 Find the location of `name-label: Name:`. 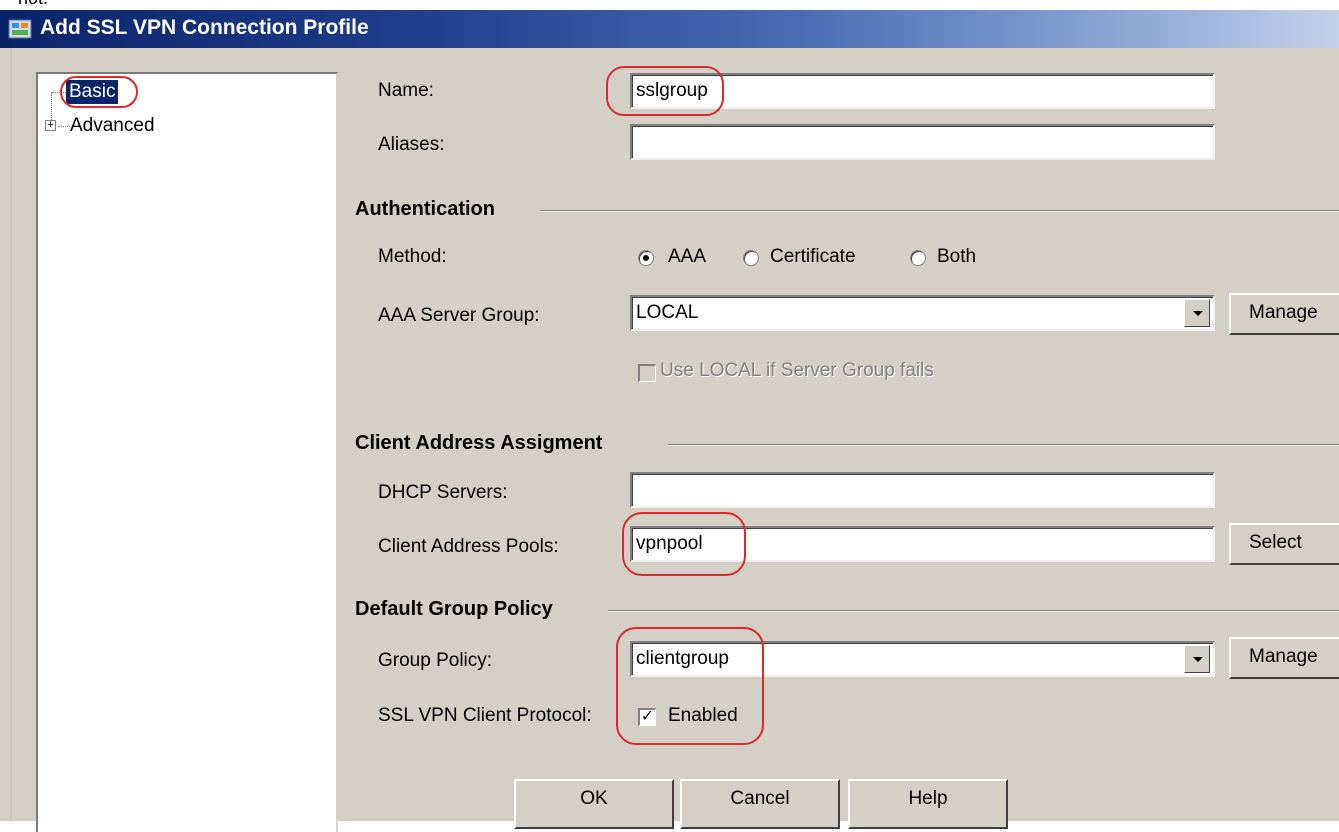

name-label: Name: is located at coordinates (406, 90).